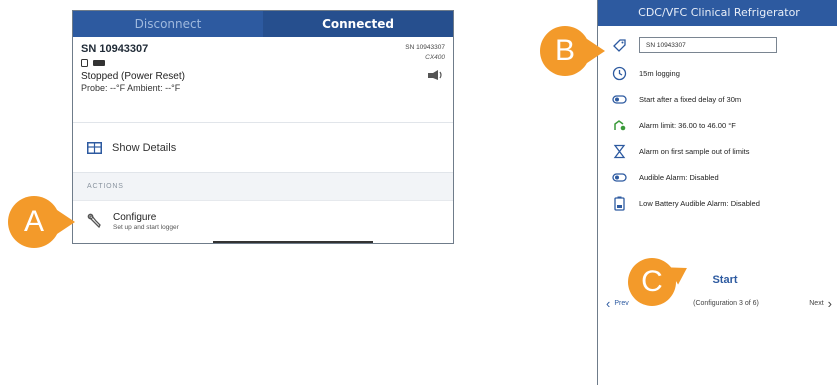  I want to click on prev-button: ‹ Prev, so click(617, 303).